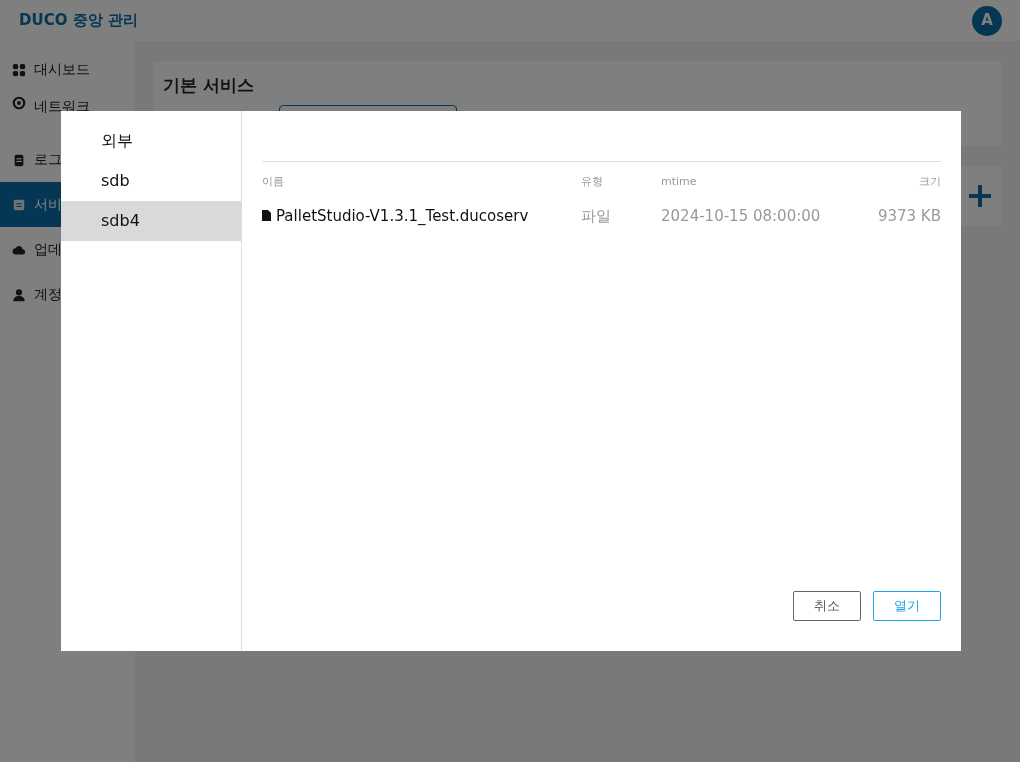 The height and width of the screenshot is (762, 1020). What do you see at coordinates (679, 182) in the screenshot?
I see `column-header: mtime` at bounding box center [679, 182].